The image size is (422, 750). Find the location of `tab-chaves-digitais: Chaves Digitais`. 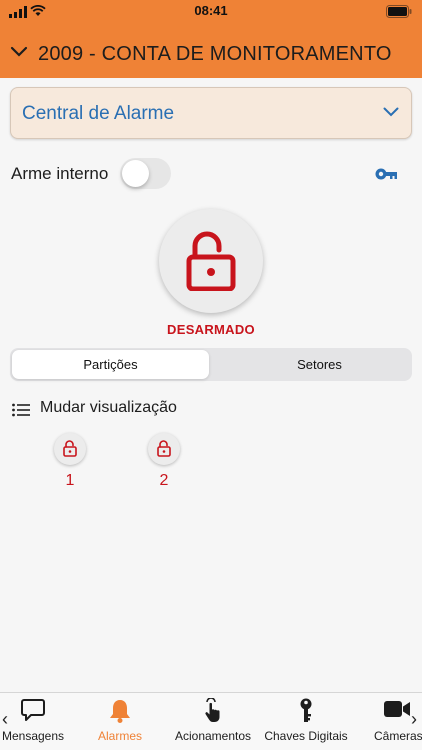

tab-chaves-digitais: Chaves Digitais is located at coordinates (306, 721).